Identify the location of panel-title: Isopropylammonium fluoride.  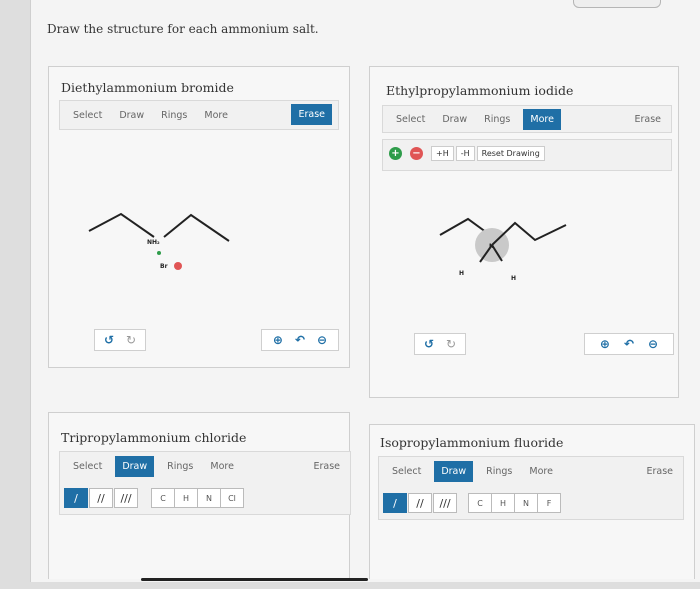
(472, 442).